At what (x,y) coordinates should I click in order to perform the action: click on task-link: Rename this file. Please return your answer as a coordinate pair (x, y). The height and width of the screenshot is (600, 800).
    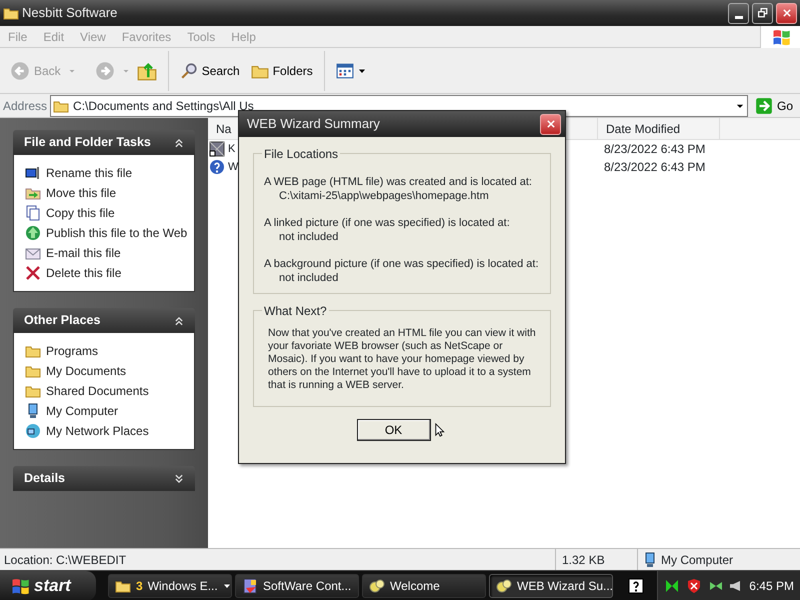
    Looking at the image, I should click on (104, 173).